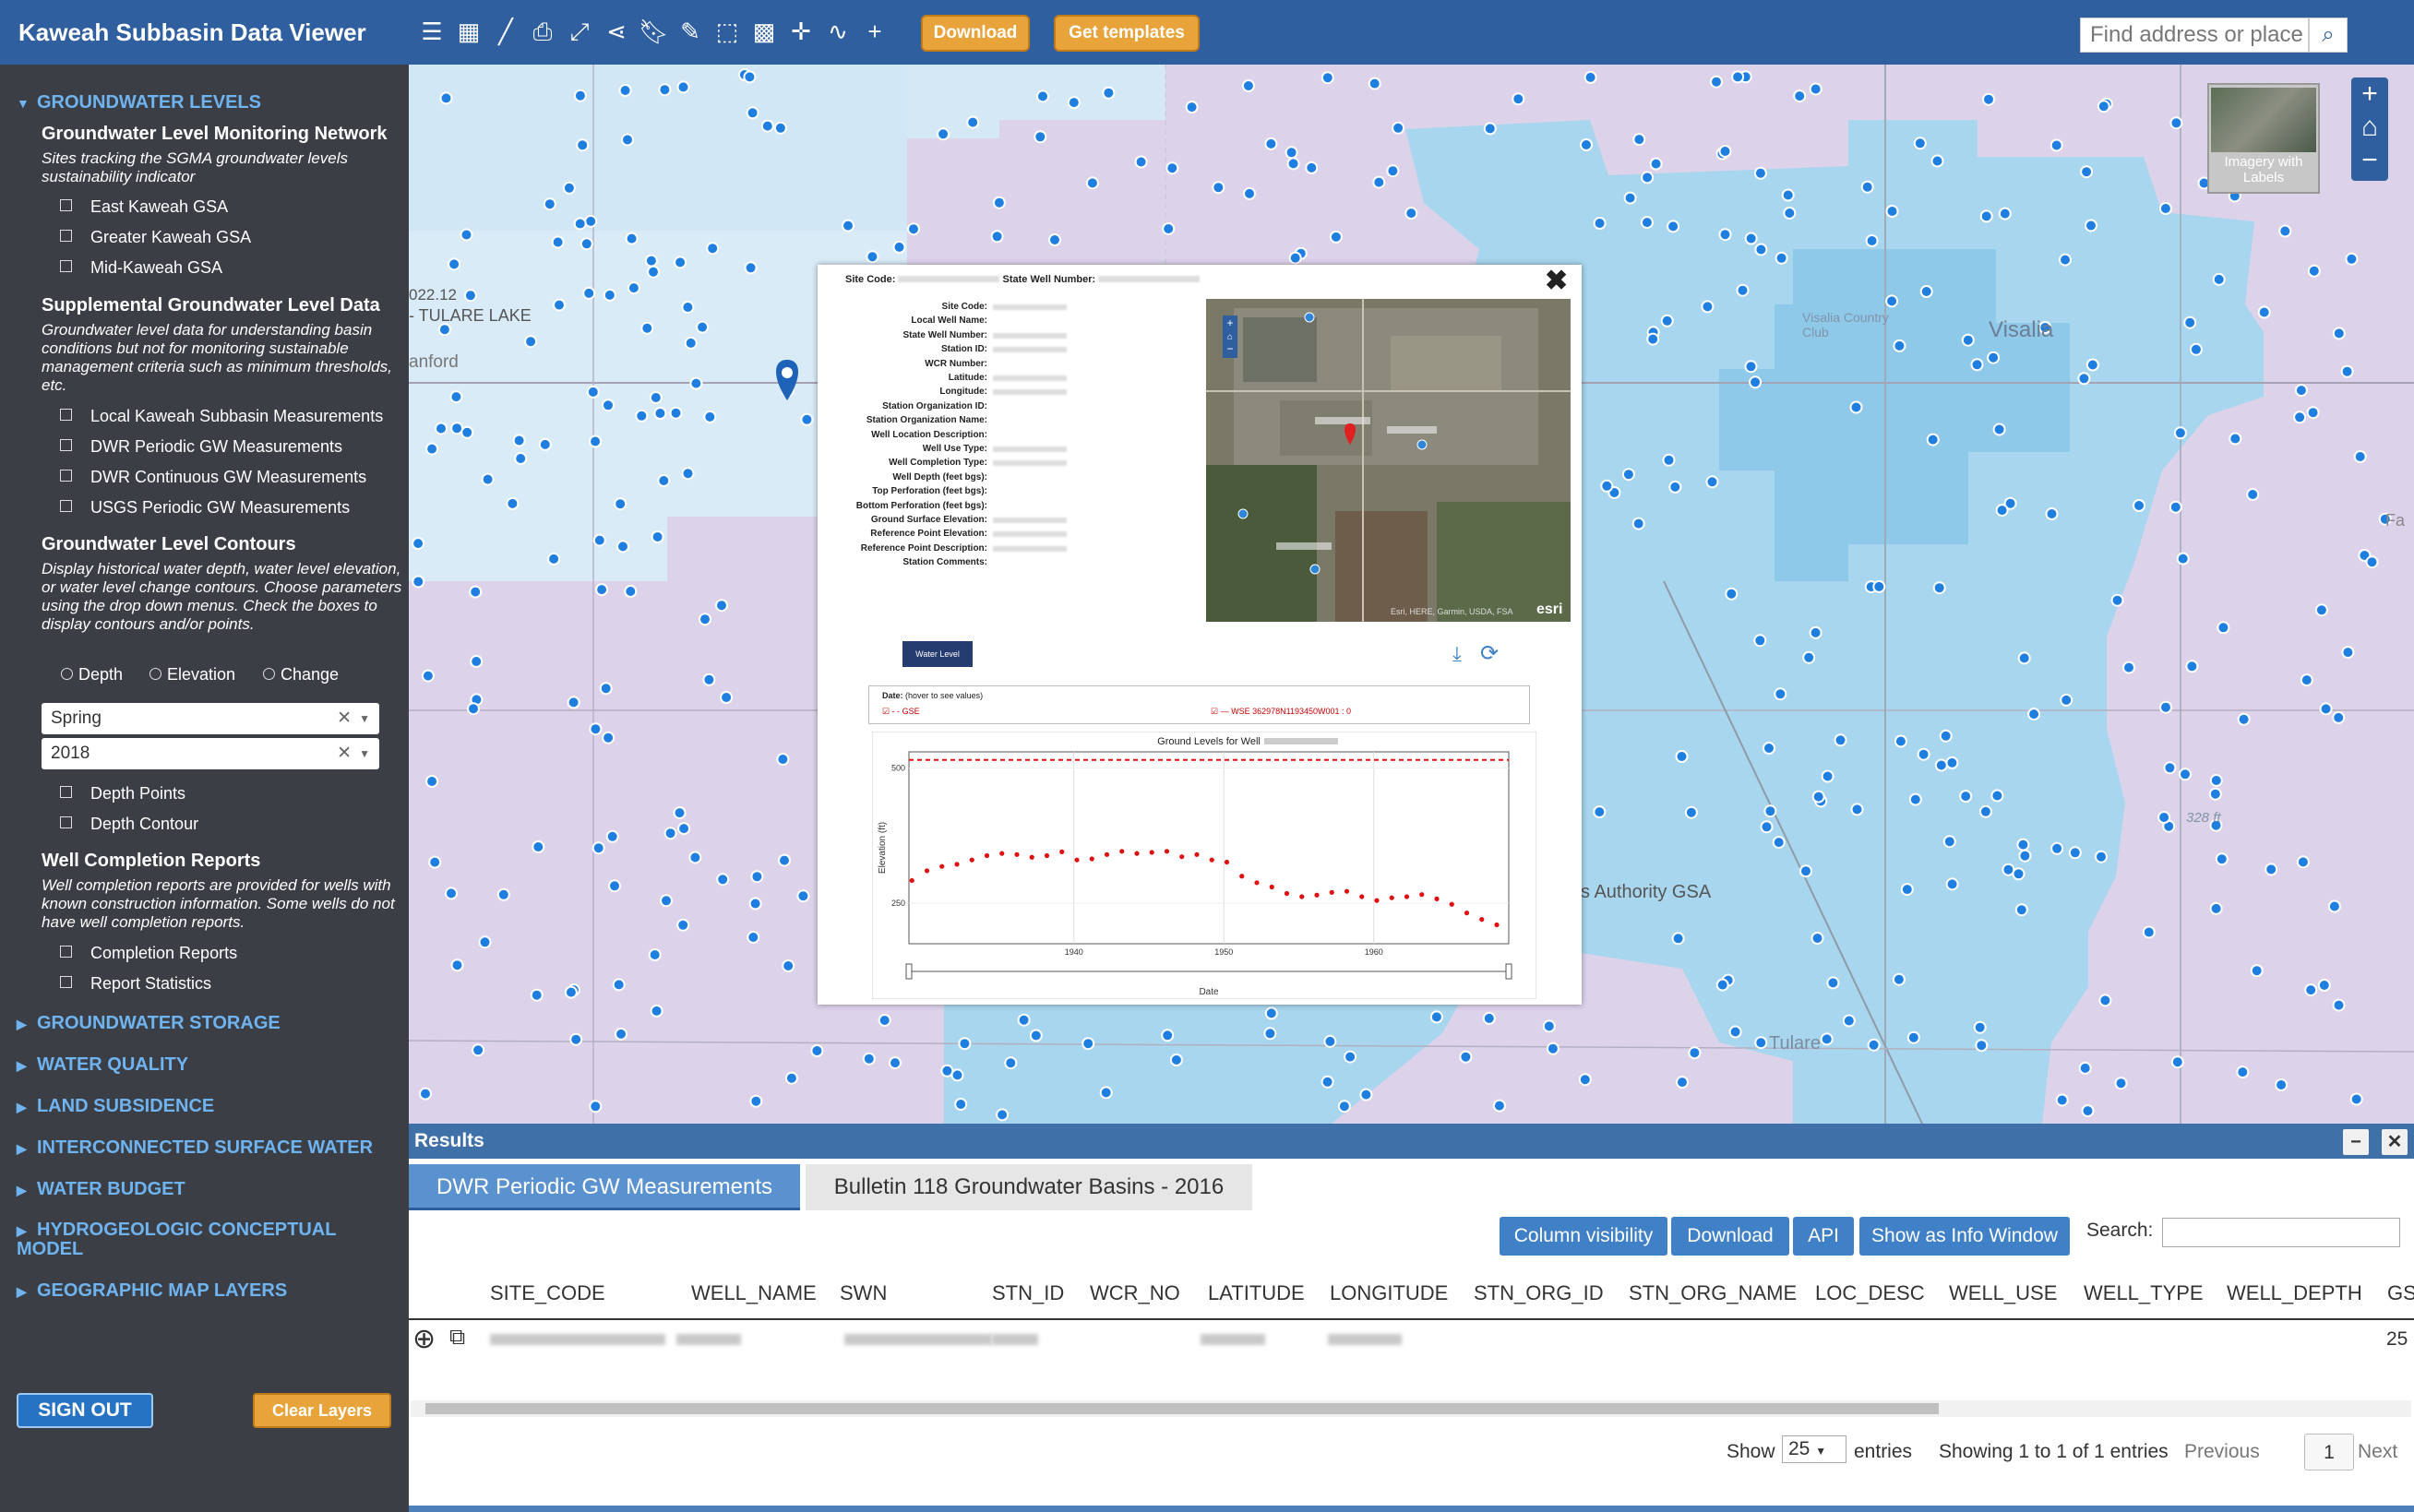 Image resolution: width=2414 pixels, height=1512 pixels. I want to click on horizontal-scrollbar, so click(1411, 1408).